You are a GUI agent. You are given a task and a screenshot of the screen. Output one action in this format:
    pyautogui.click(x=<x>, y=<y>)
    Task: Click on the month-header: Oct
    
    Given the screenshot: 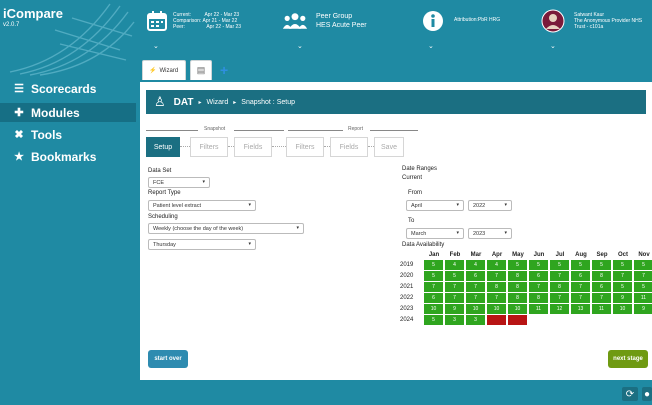 What is the action you would take?
    pyautogui.click(x=622, y=255)
    